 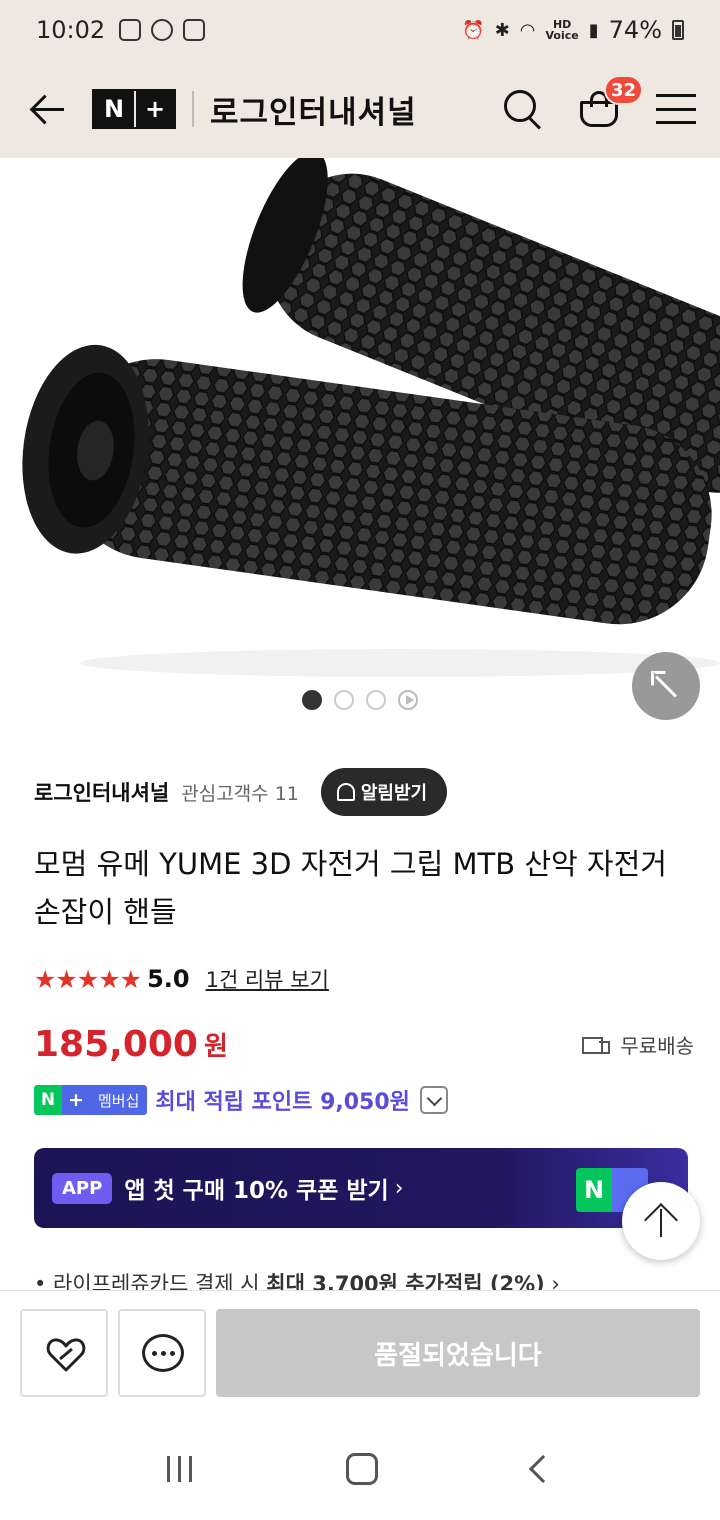 What do you see at coordinates (657, 1046) in the screenshot?
I see `shipping-label: 무료배송` at bounding box center [657, 1046].